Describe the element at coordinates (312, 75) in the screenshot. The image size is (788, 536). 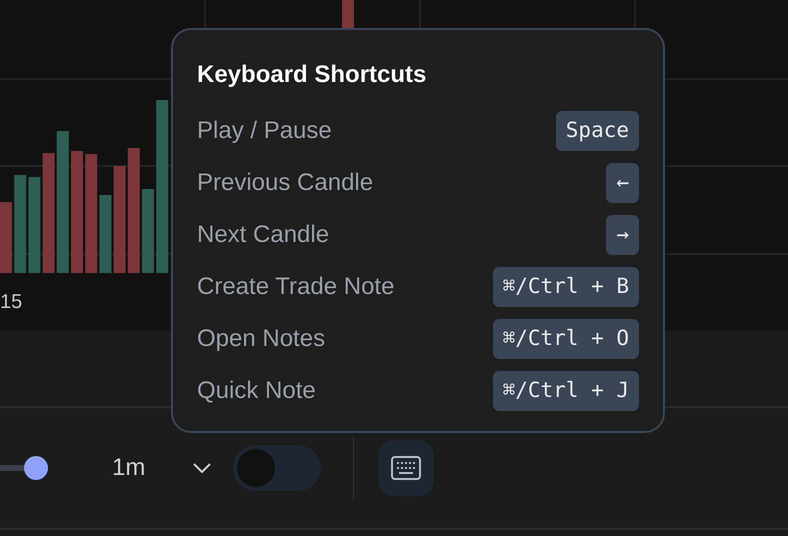
I see `popup-title: Keyboard Shortcuts` at that location.